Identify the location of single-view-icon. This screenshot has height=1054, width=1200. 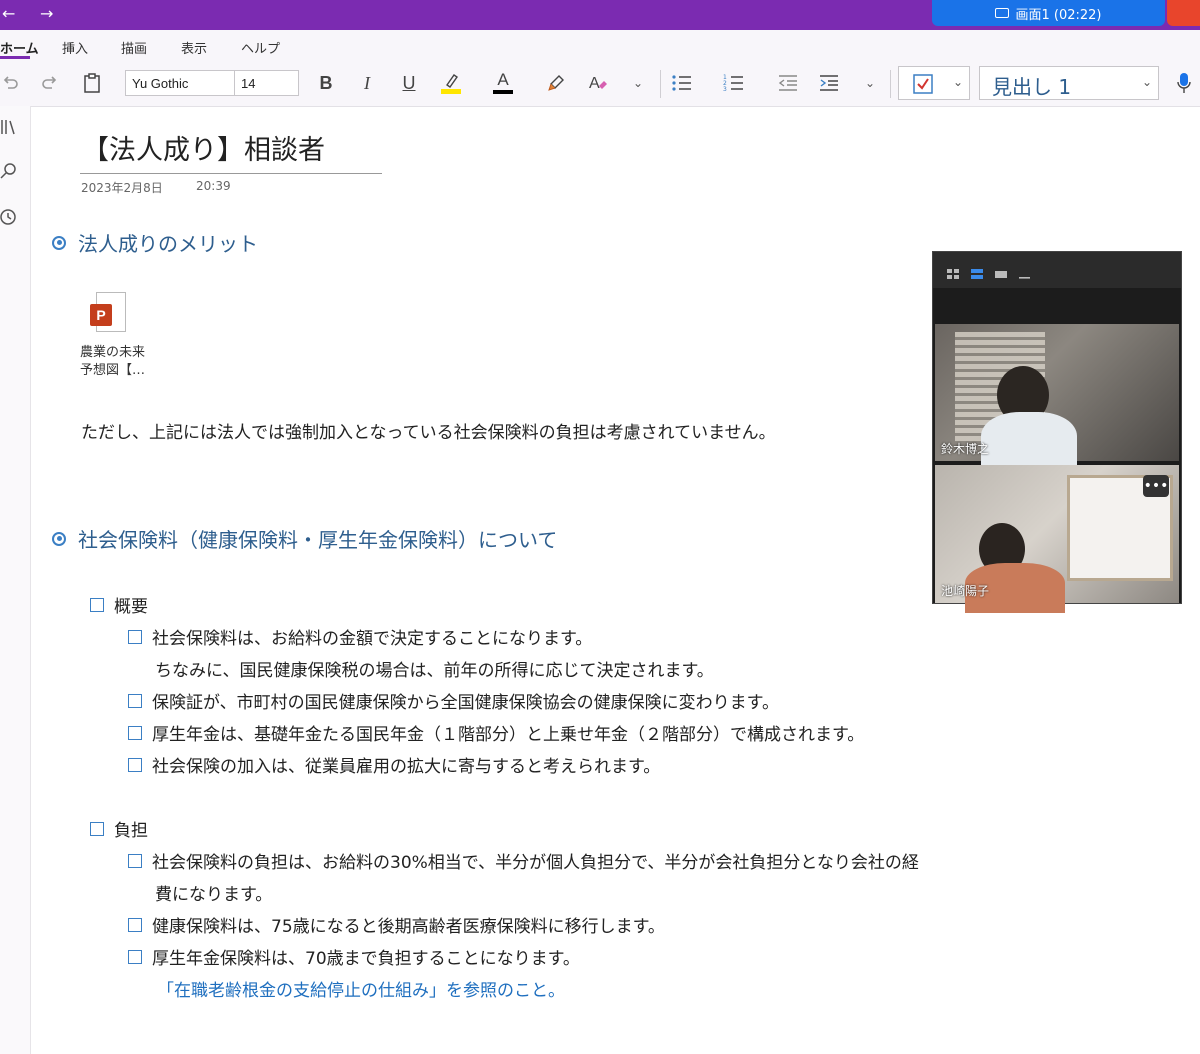
(1001, 271).